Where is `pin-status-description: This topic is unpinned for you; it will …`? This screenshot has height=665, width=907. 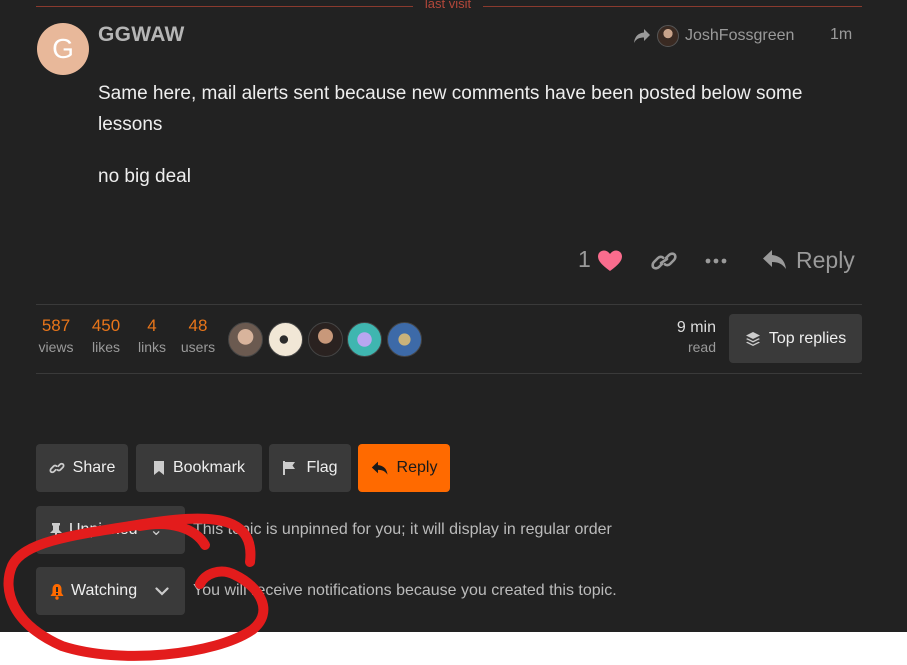 pin-status-description: This topic is unpinned for you; it will … is located at coordinates (402, 529).